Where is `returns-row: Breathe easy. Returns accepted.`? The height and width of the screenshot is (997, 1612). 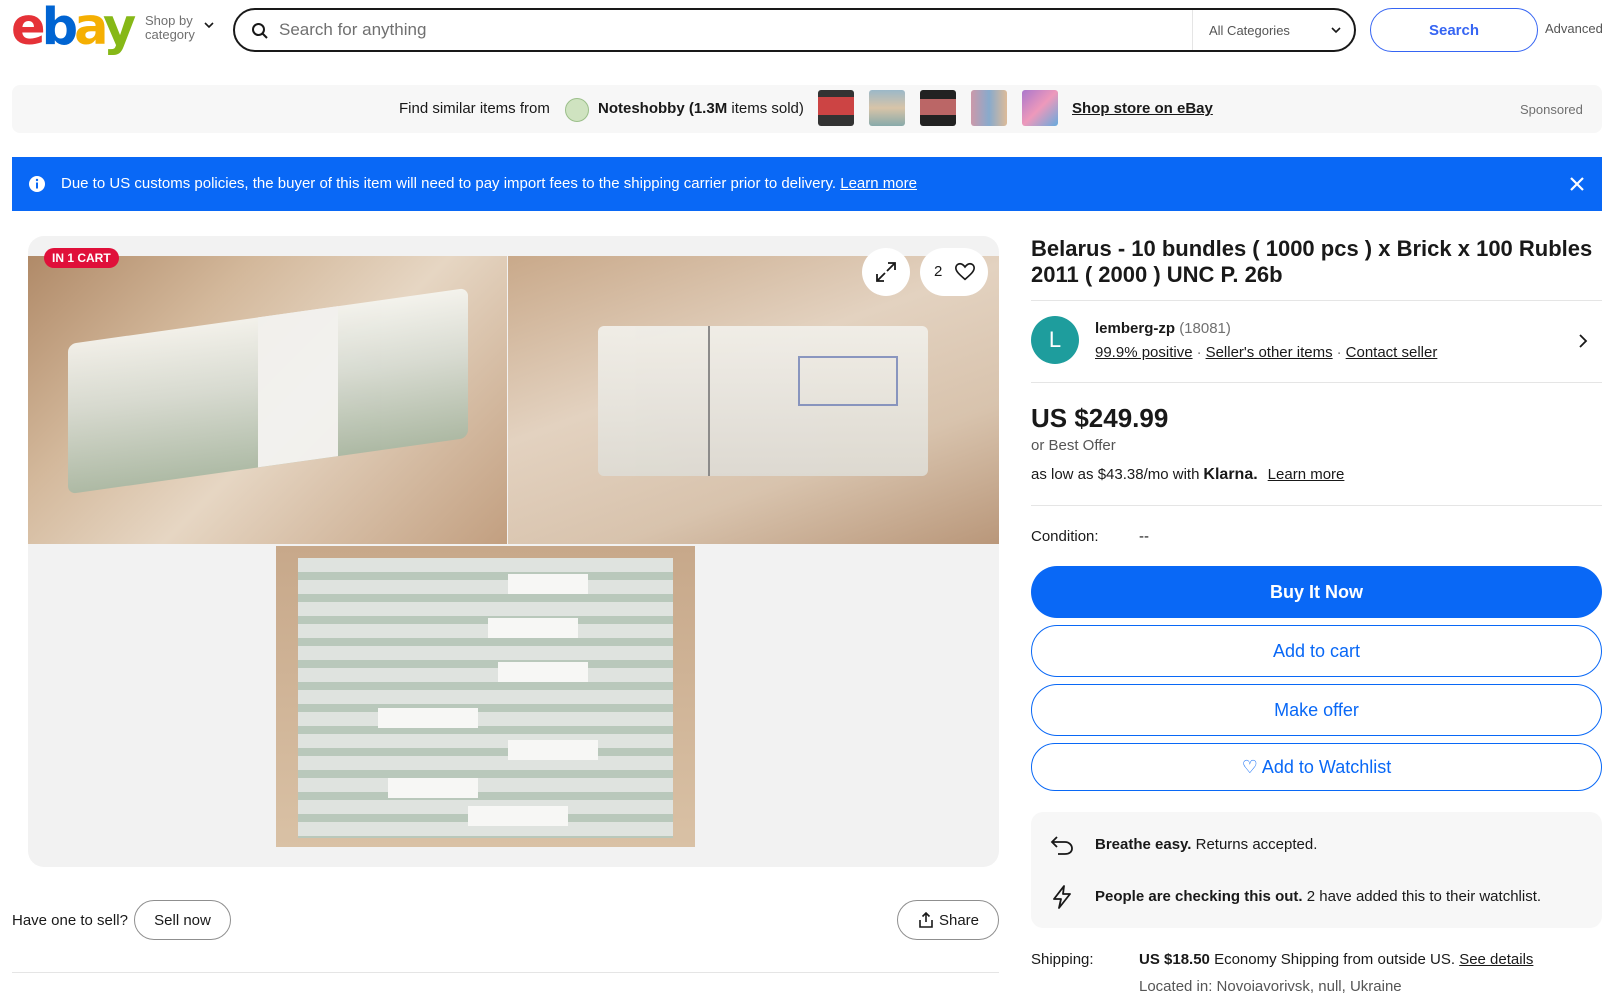 returns-row: Breathe easy. Returns accepted. is located at coordinates (1316, 844).